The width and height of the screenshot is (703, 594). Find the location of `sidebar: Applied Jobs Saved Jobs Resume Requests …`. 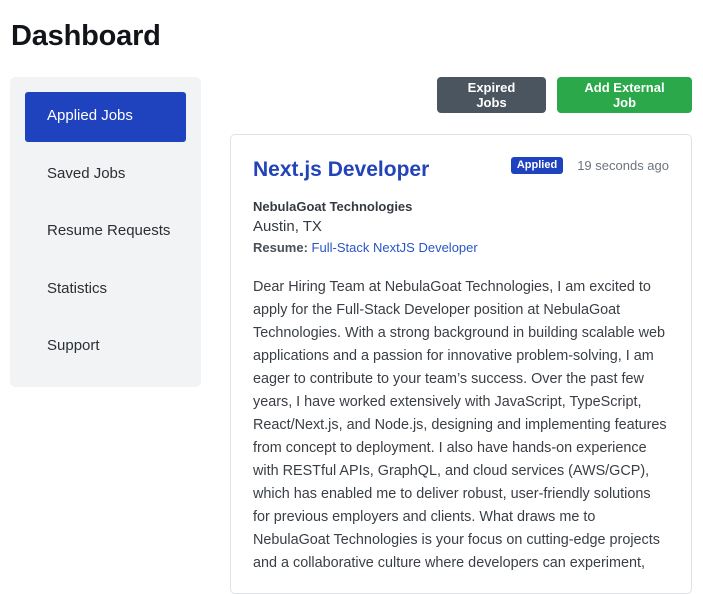

sidebar: Applied Jobs Saved Jobs Resume Requests … is located at coordinates (105, 232).